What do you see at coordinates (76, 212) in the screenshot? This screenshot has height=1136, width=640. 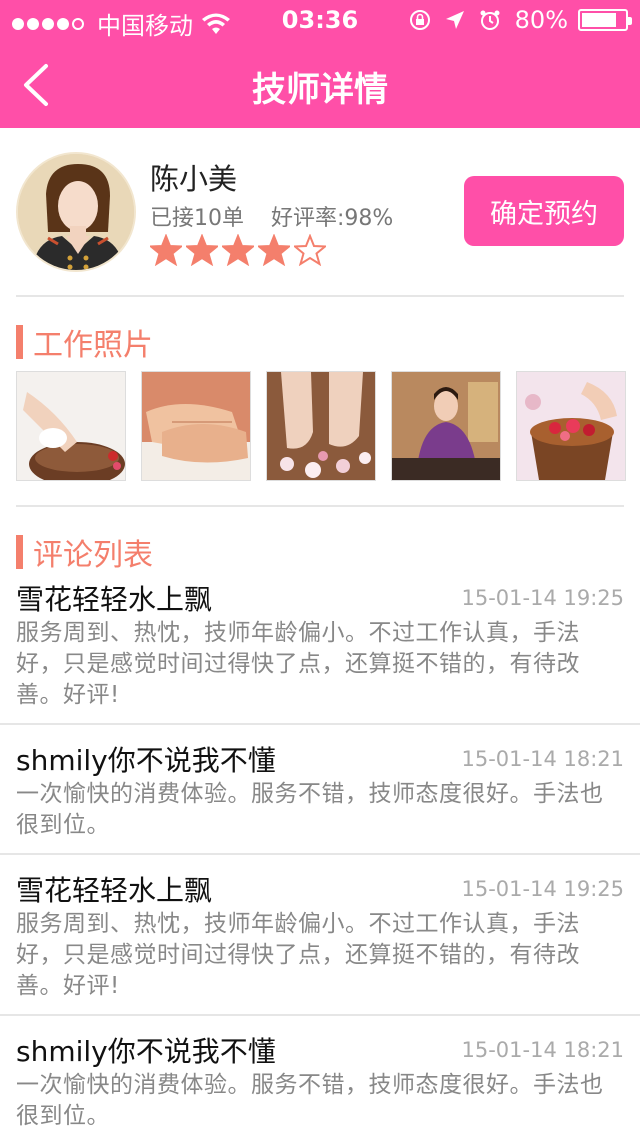 I see `avatar` at bounding box center [76, 212].